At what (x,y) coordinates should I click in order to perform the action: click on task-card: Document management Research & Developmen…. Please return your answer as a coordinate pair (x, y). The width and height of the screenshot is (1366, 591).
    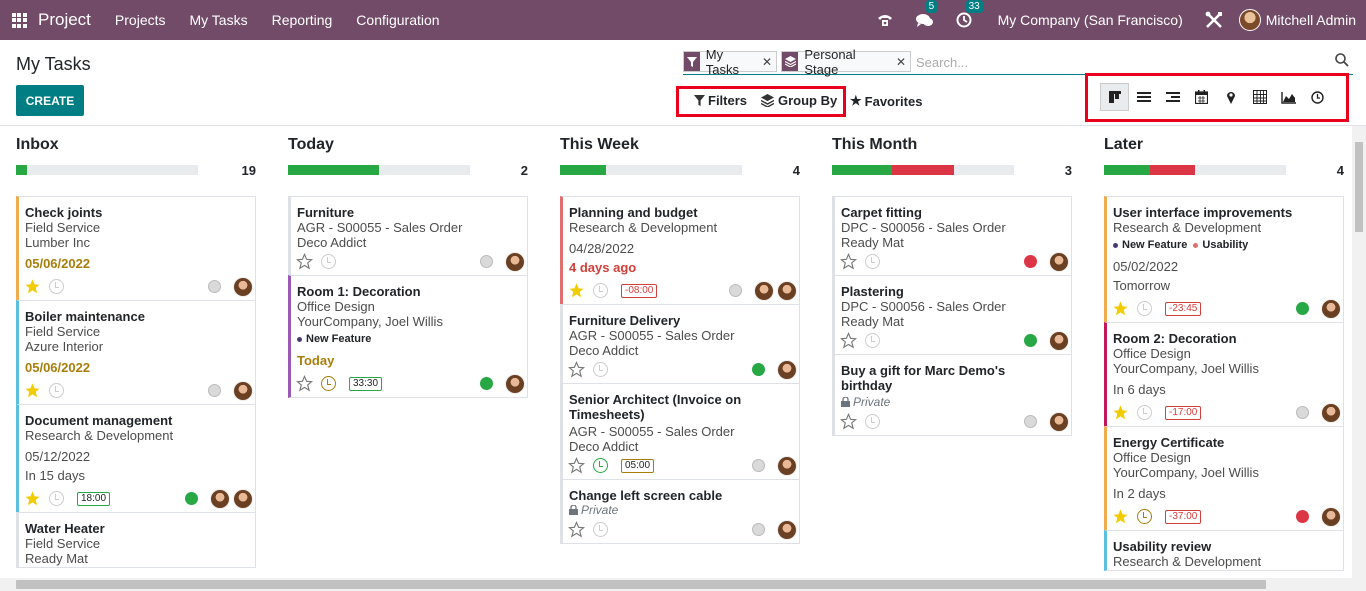
    Looking at the image, I should click on (136, 458).